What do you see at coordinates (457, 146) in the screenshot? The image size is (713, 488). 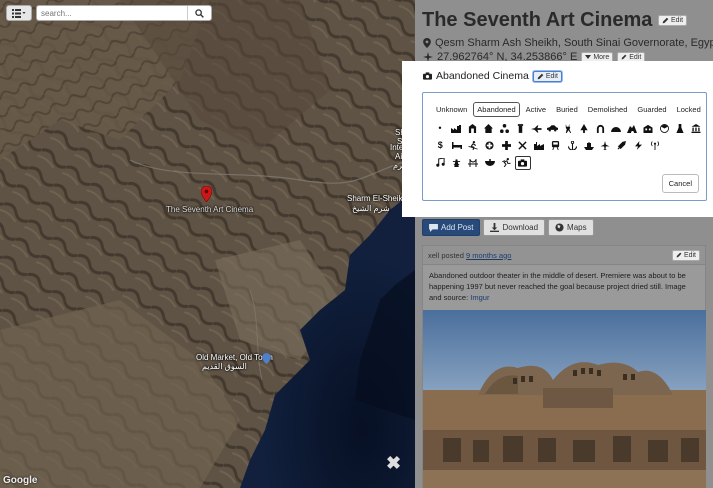 I see `bed-icon` at bounding box center [457, 146].